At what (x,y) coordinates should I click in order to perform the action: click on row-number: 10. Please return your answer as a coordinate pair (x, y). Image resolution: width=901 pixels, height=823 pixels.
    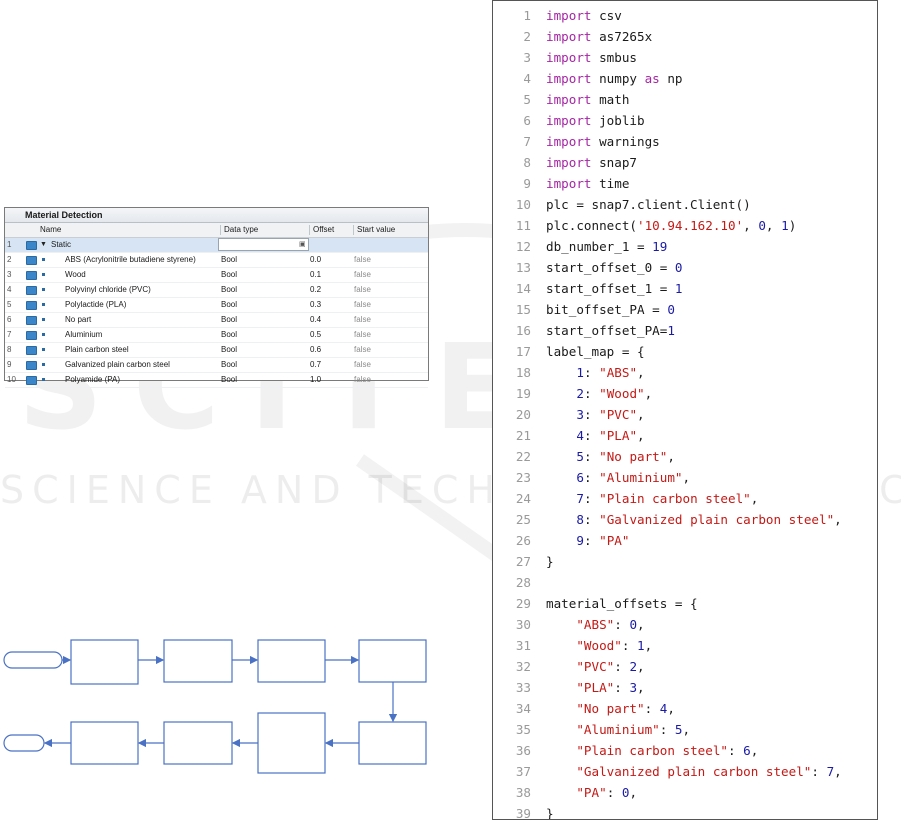
    Looking at the image, I should click on (11, 379).